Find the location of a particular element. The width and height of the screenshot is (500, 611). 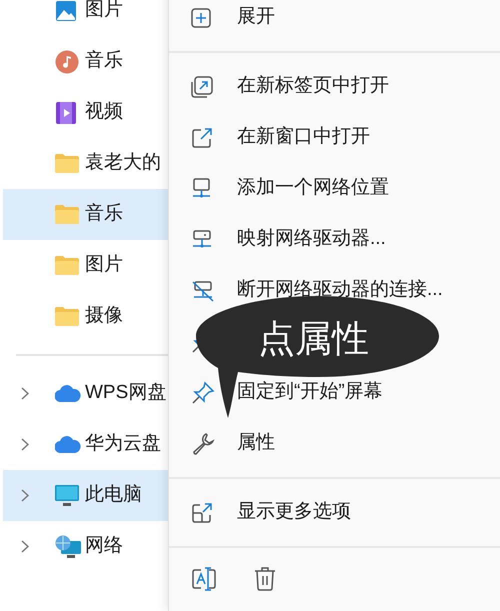

menu-item: 固定到“开始”屏幕 is located at coordinates (334, 392).